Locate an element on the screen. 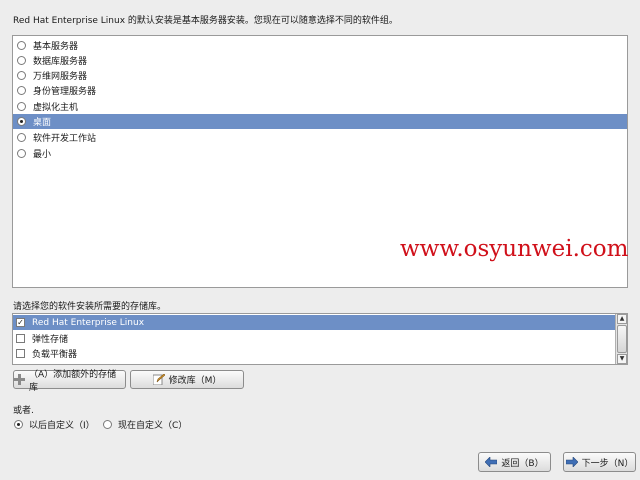 The width and height of the screenshot is (640, 480). group-item: 虚拟化主机 is located at coordinates (320, 106).